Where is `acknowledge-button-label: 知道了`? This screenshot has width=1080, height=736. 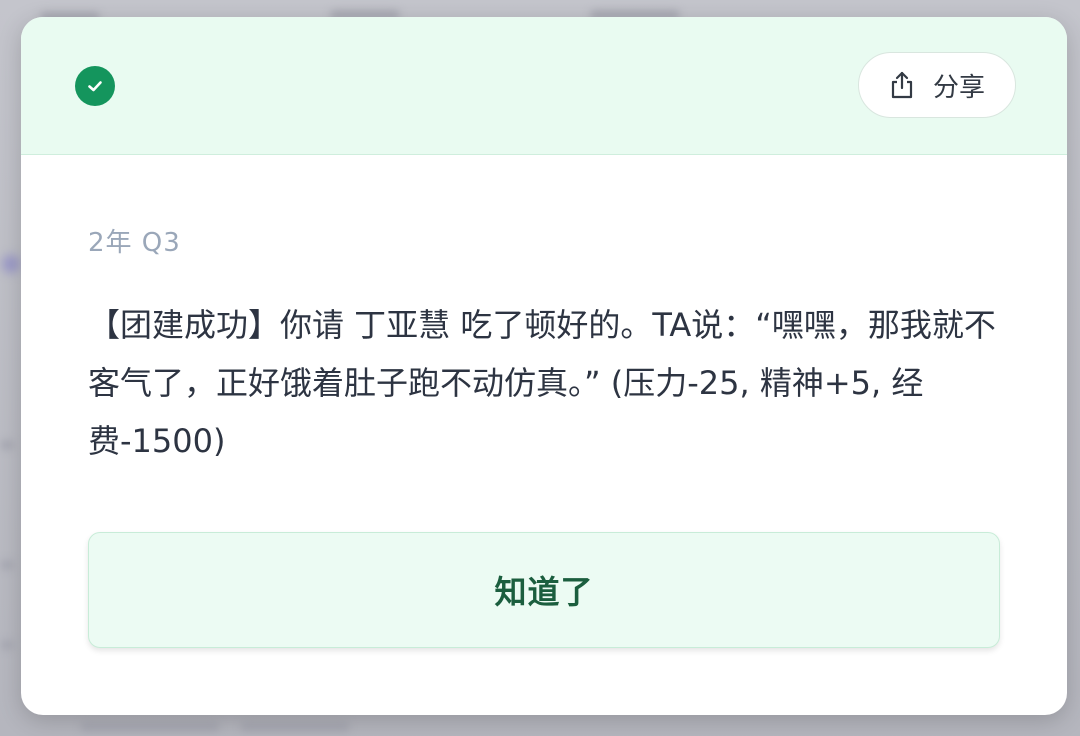
acknowledge-button-label: 知道了 is located at coordinates (544, 592).